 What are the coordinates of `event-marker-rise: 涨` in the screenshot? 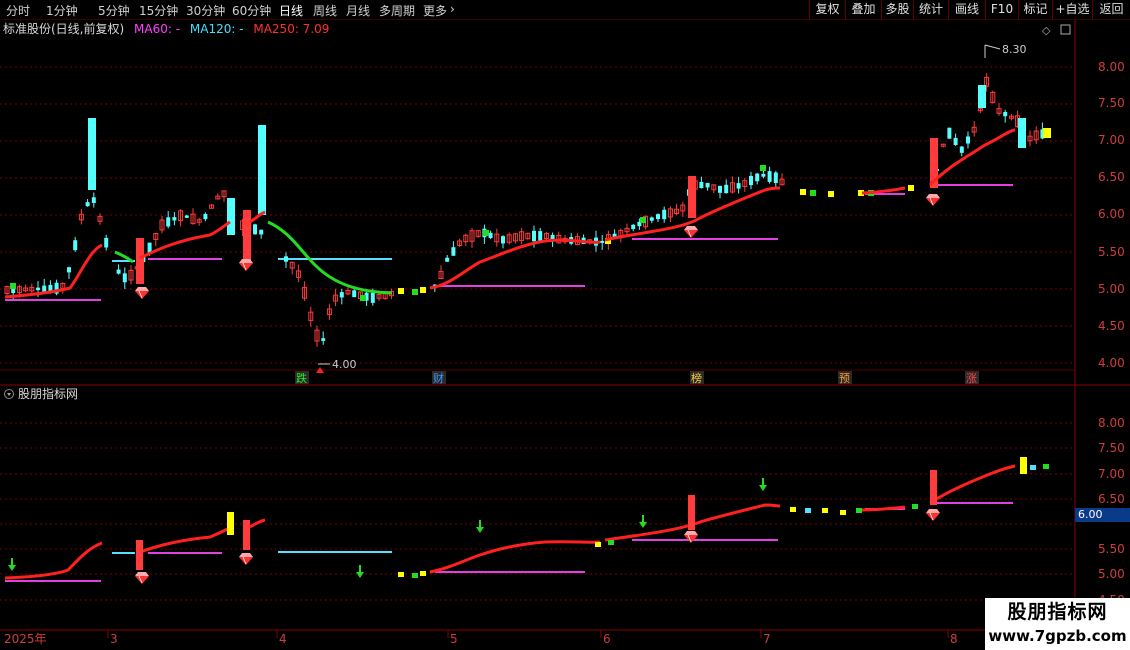 It's located at (971, 378).